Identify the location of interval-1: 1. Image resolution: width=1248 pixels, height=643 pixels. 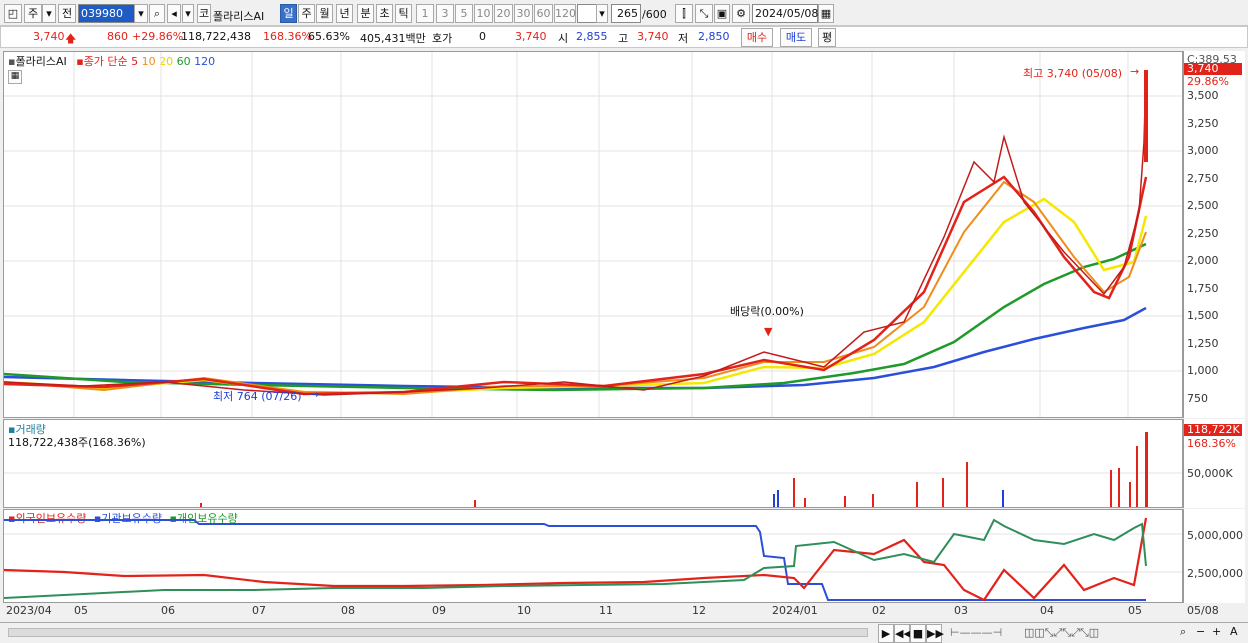
(425, 13).